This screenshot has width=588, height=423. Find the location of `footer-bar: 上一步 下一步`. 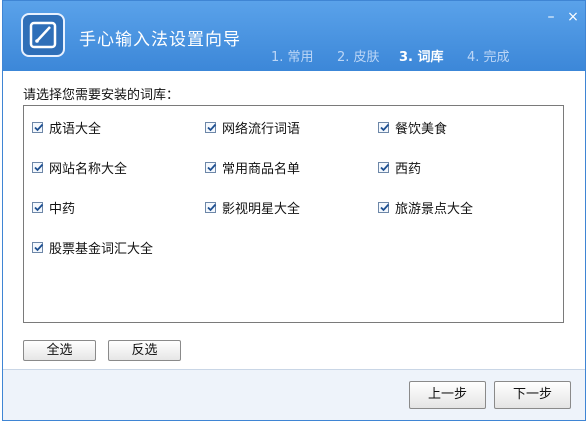

footer-bar: 上一步 下一步 is located at coordinates (294, 394).